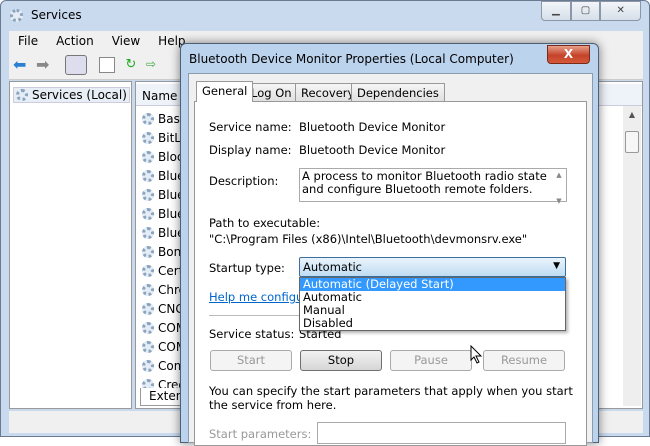 The image size is (650, 446). I want to click on resume-button: Resume, so click(524, 360).